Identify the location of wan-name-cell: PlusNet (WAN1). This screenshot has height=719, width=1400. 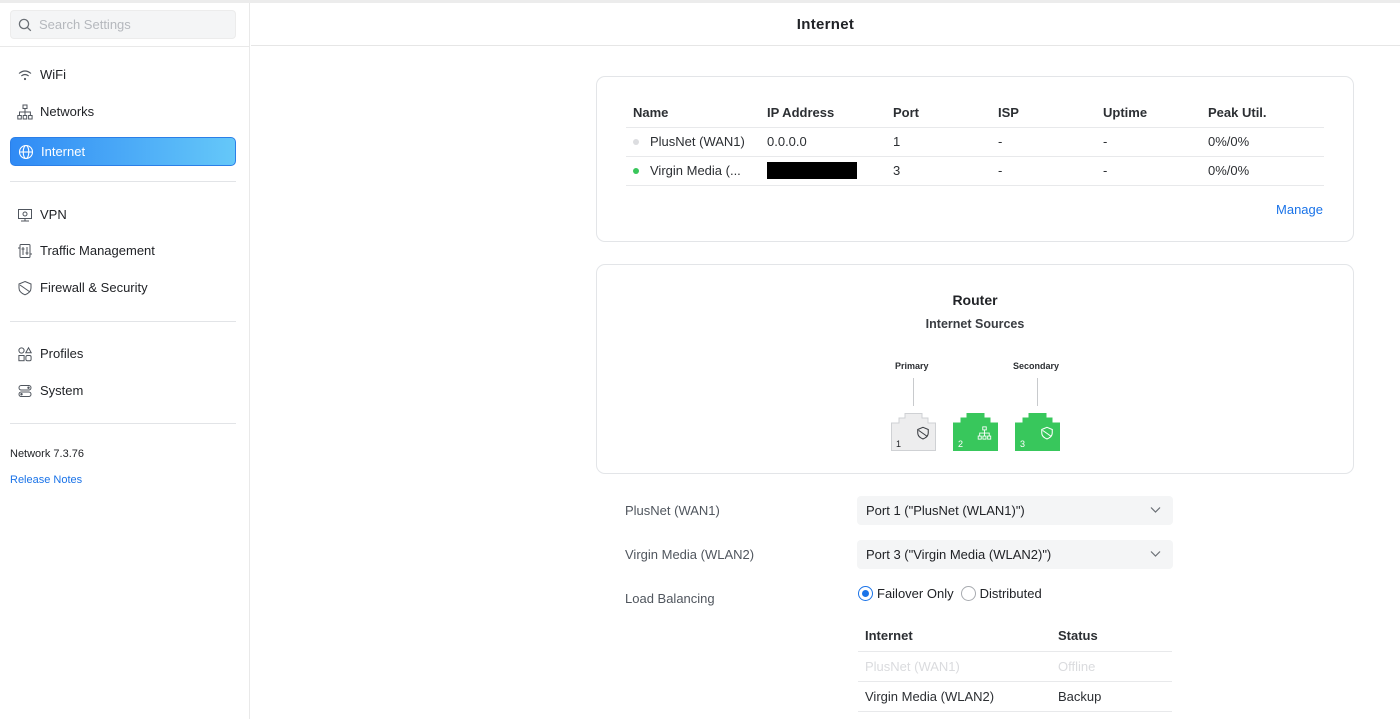
(693, 142).